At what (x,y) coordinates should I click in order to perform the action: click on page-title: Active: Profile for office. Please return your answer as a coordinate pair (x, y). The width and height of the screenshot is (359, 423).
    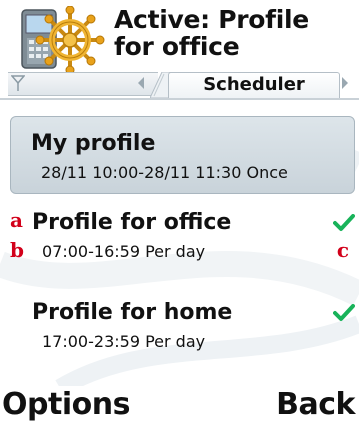
    Looking at the image, I should click on (234, 33).